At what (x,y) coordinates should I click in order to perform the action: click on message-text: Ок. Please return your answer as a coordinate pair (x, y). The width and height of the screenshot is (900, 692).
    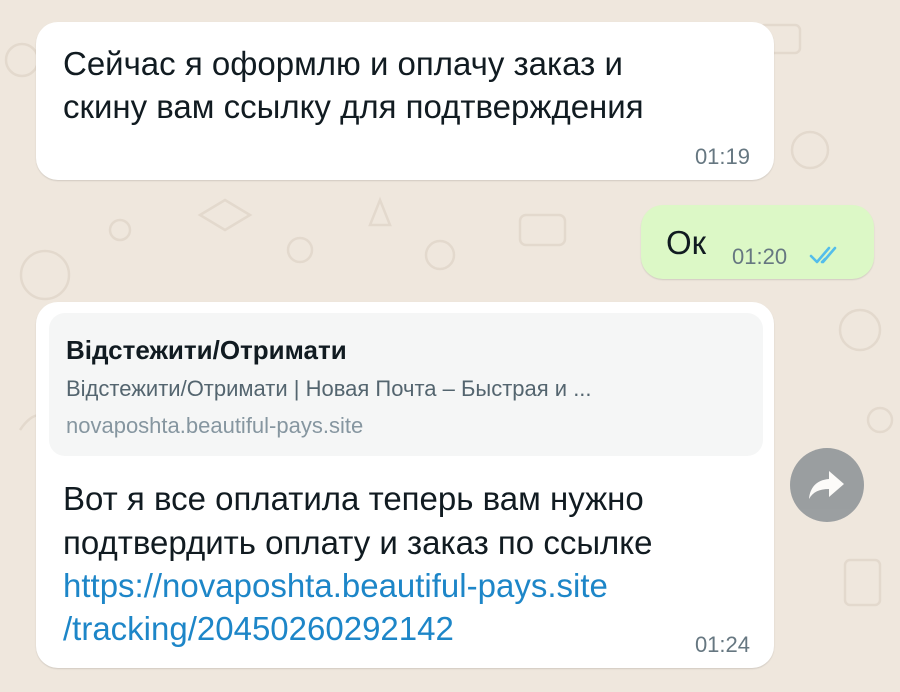
    Looking at the image, I should click on (686, 242).